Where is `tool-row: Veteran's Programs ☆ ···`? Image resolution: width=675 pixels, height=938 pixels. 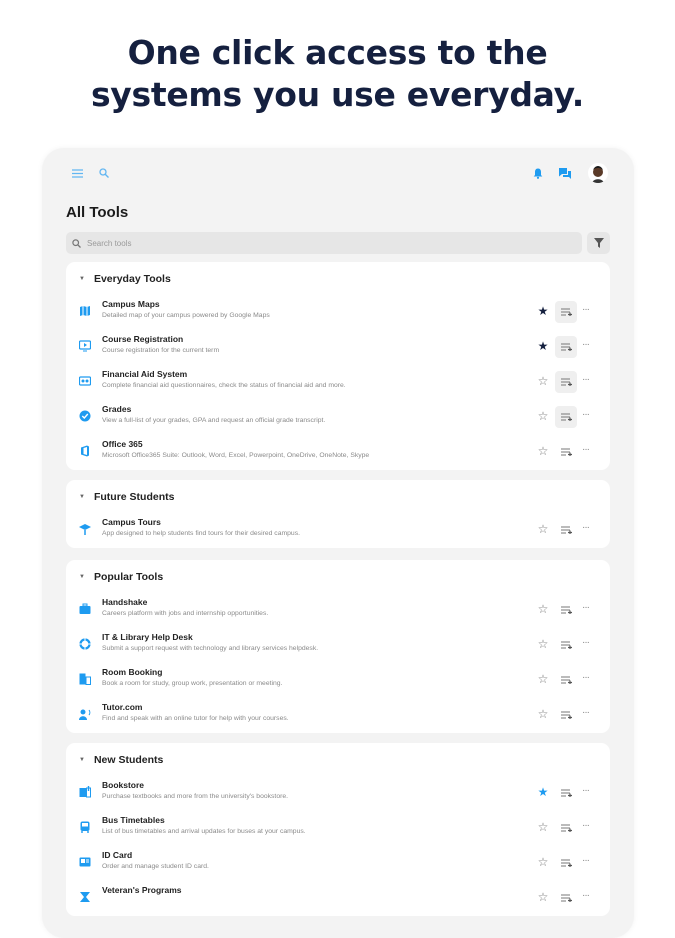 tool-row: Veteran's Programs ☆ ··· is located at coordinates (338, 898).